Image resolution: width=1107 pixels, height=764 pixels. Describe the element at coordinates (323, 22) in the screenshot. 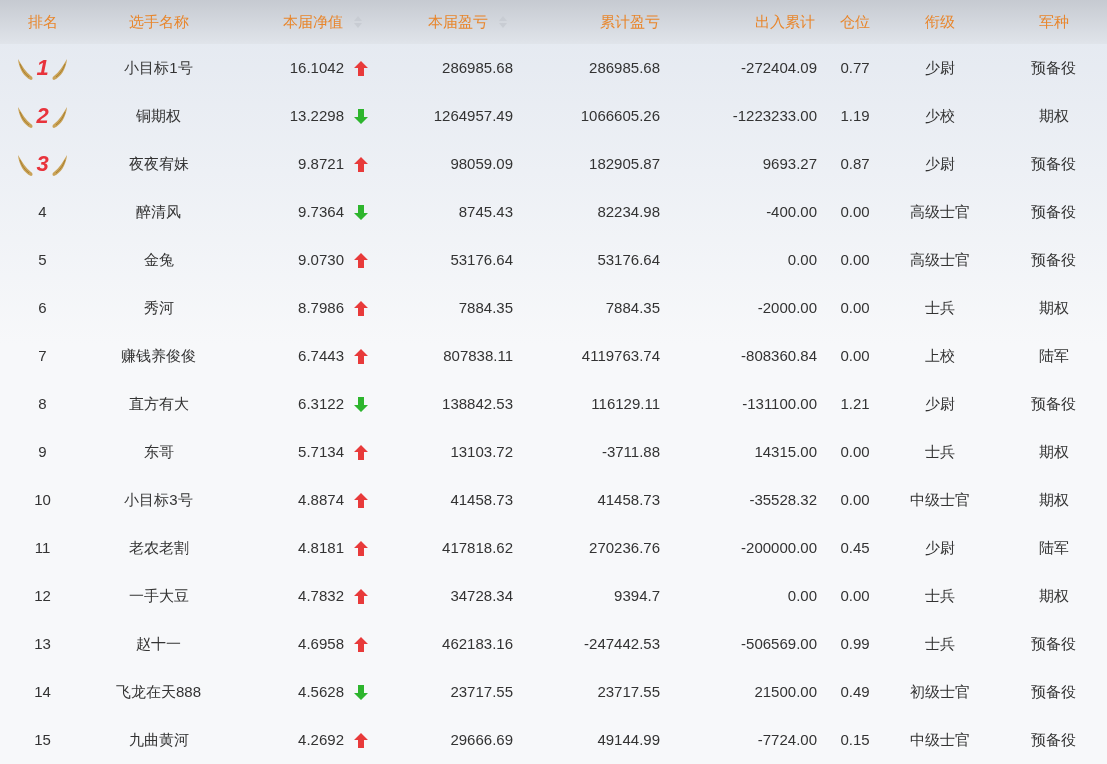

I see `column-header: 本届净值` at that location.